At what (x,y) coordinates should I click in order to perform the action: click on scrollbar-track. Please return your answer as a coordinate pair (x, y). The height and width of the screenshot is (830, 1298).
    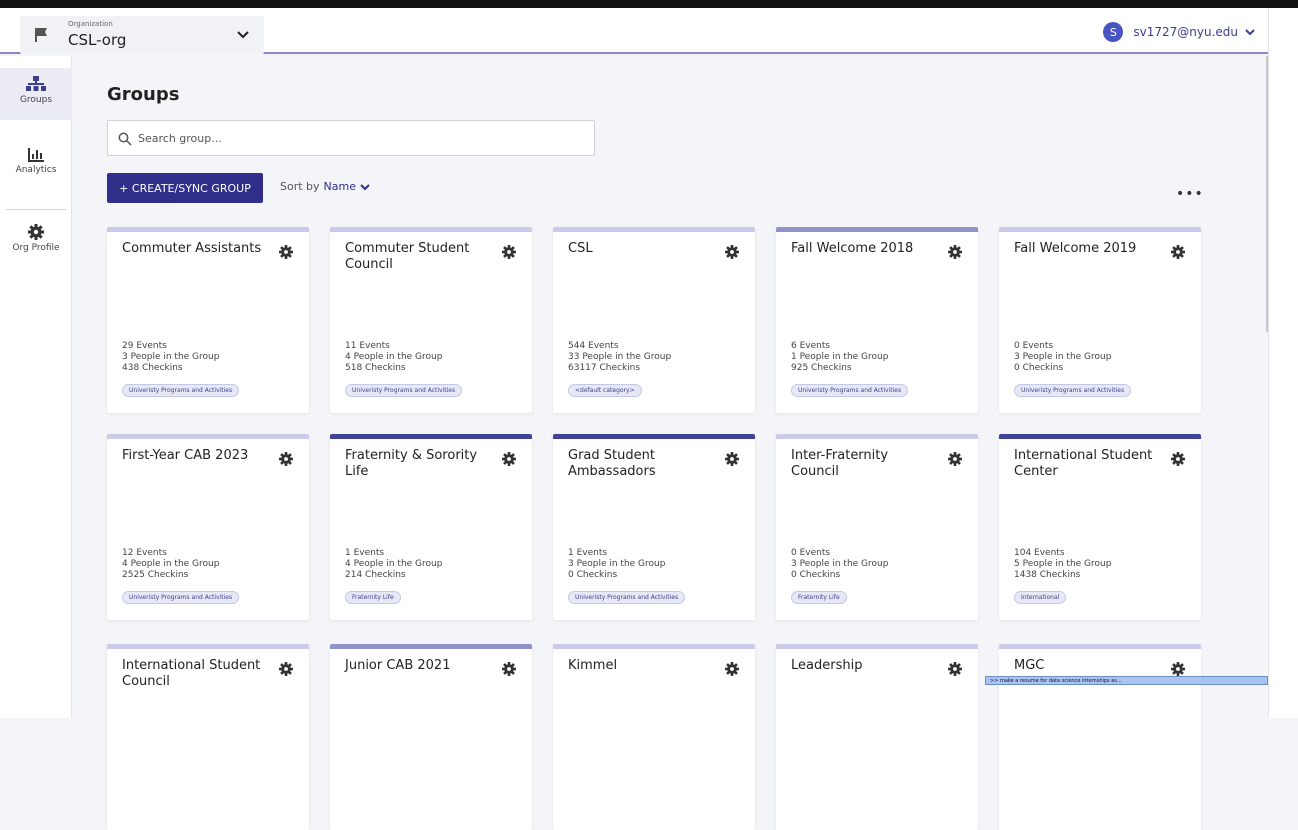
    Looking at the image, I should click on (1283, 363).